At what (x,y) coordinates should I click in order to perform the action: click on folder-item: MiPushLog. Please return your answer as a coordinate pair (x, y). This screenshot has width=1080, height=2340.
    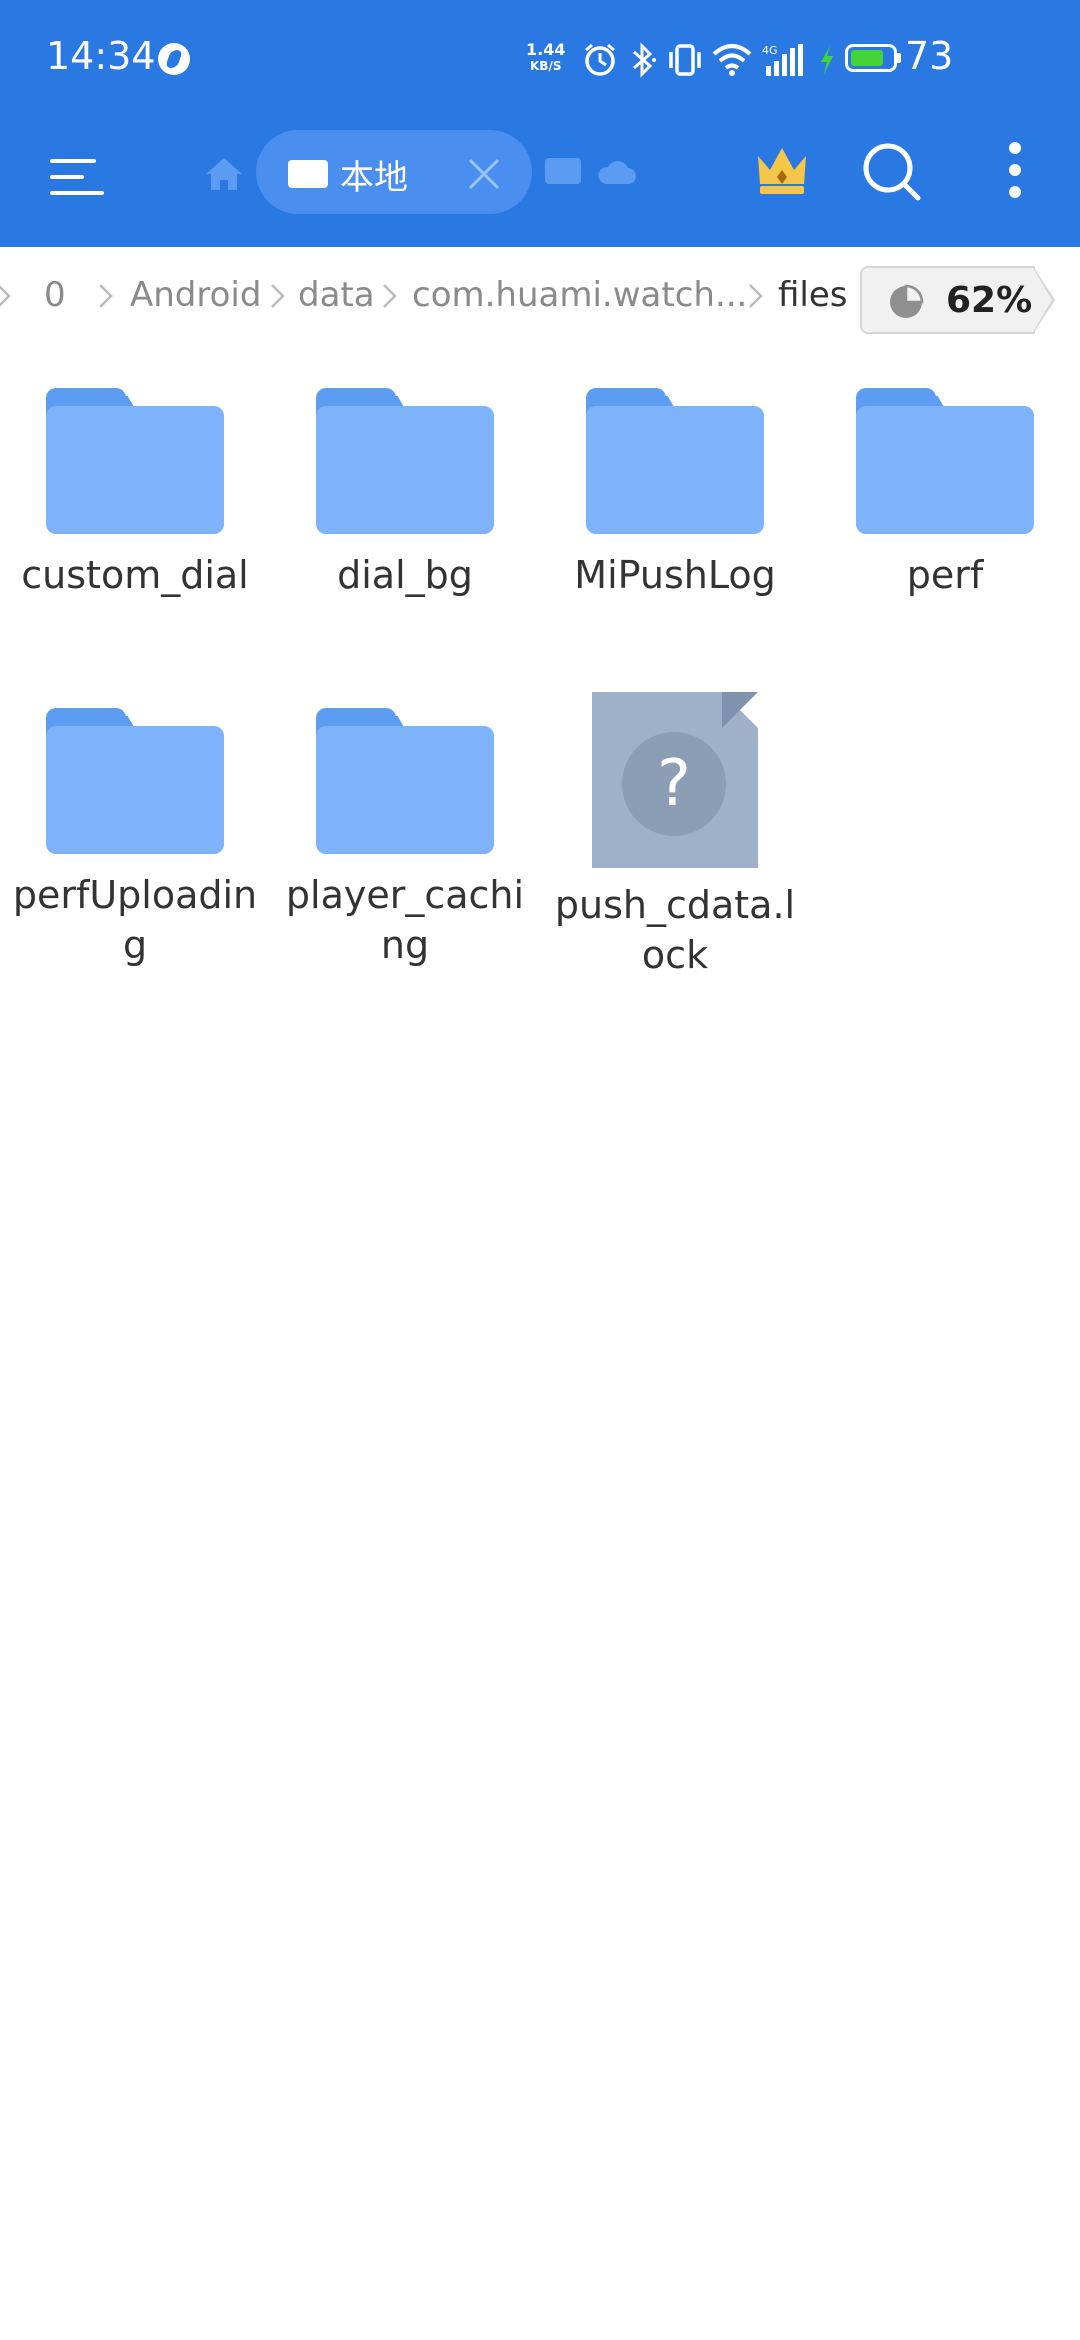
    Looking at the image, I should click on (675, 490).